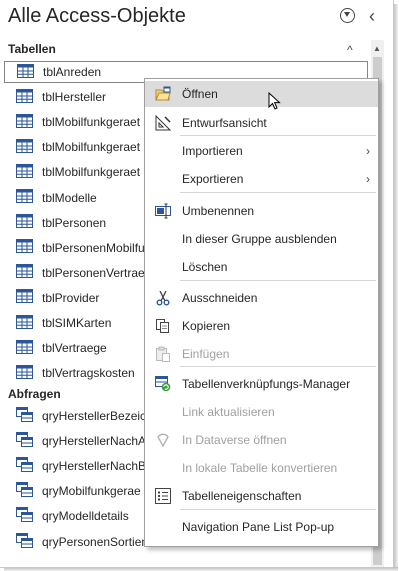  What do you see at coordinates (213, 179) in the screenshot?
I see `menu-item-label: Exportieren` at bounding box center [213, 179].